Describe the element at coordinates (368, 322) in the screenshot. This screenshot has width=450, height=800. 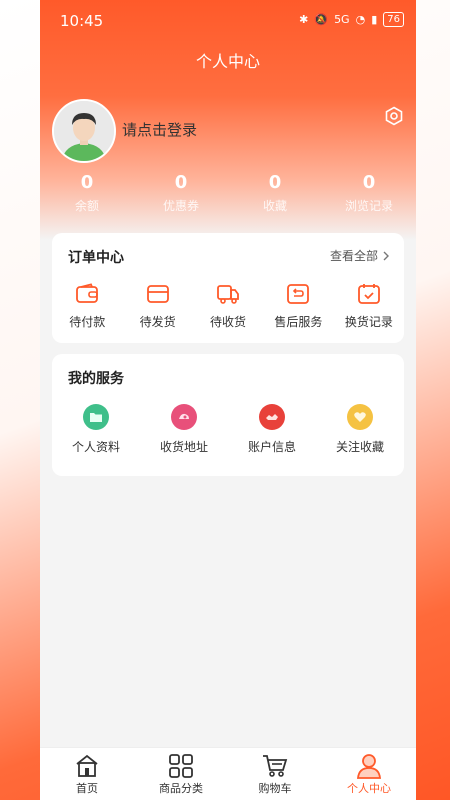
I see `order-item-label: 换货记录` at that location.